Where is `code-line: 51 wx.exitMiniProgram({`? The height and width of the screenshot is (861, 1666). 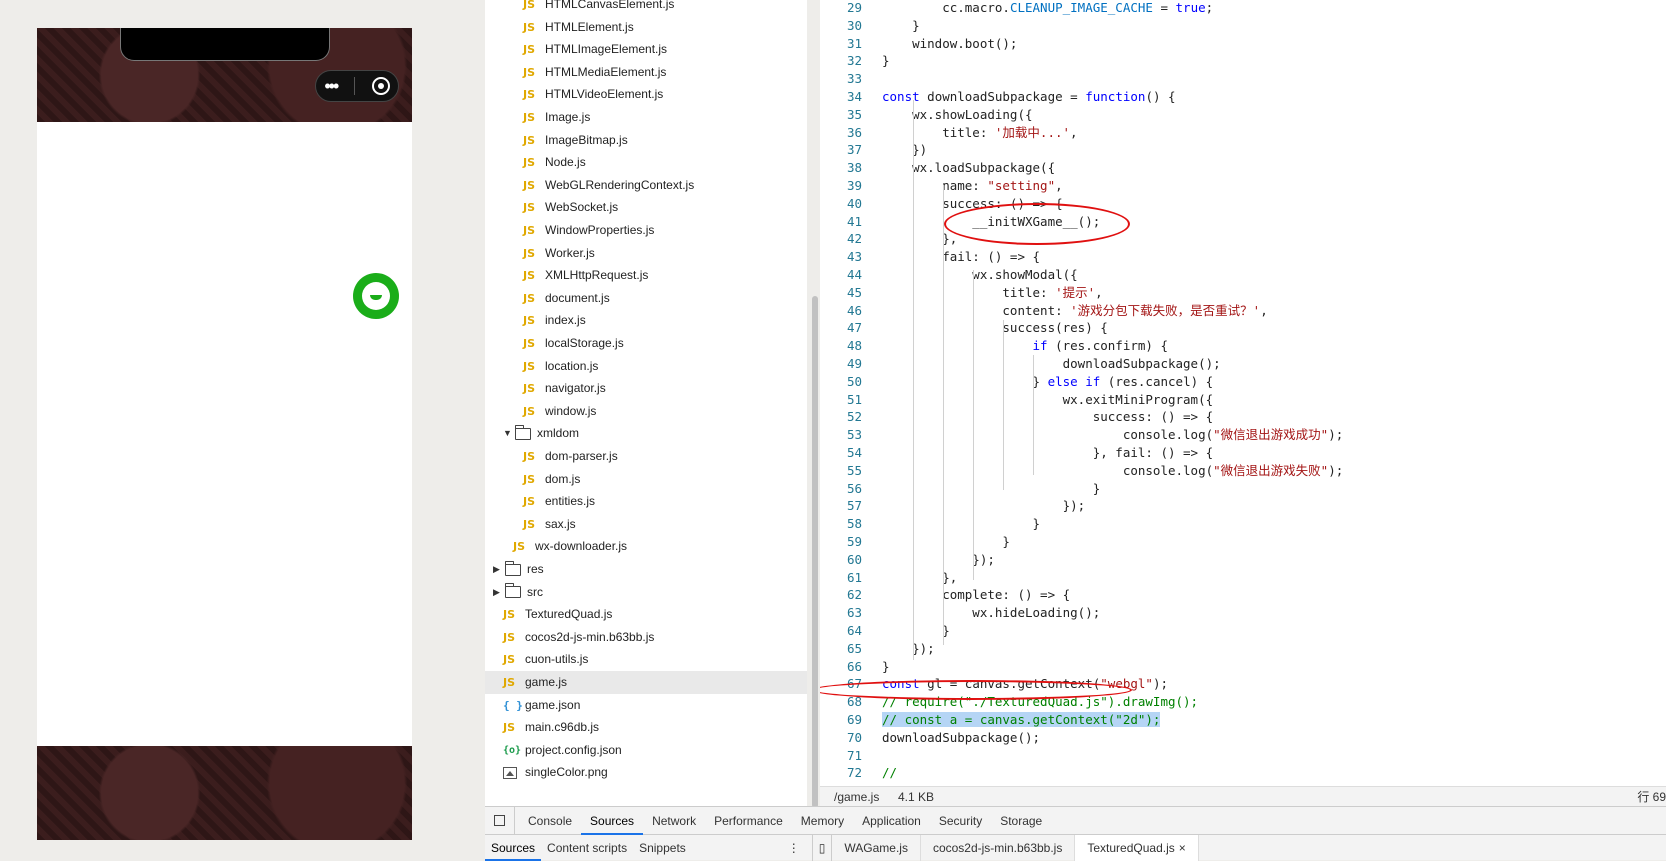 code-line: 51 wx.exitMiniProgram({ is located at coordinates (1243, 400).